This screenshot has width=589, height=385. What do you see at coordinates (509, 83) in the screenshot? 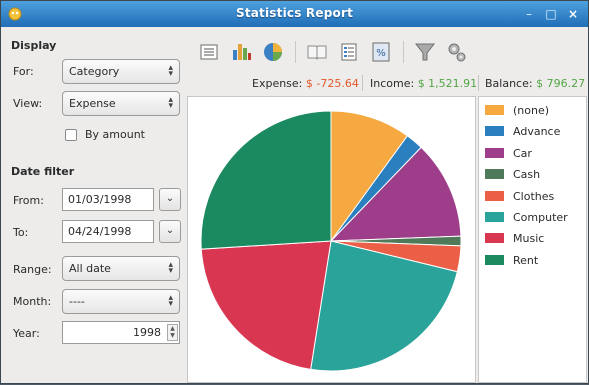
I see `balance-label: Balance:` at bounding box center [509, 83].